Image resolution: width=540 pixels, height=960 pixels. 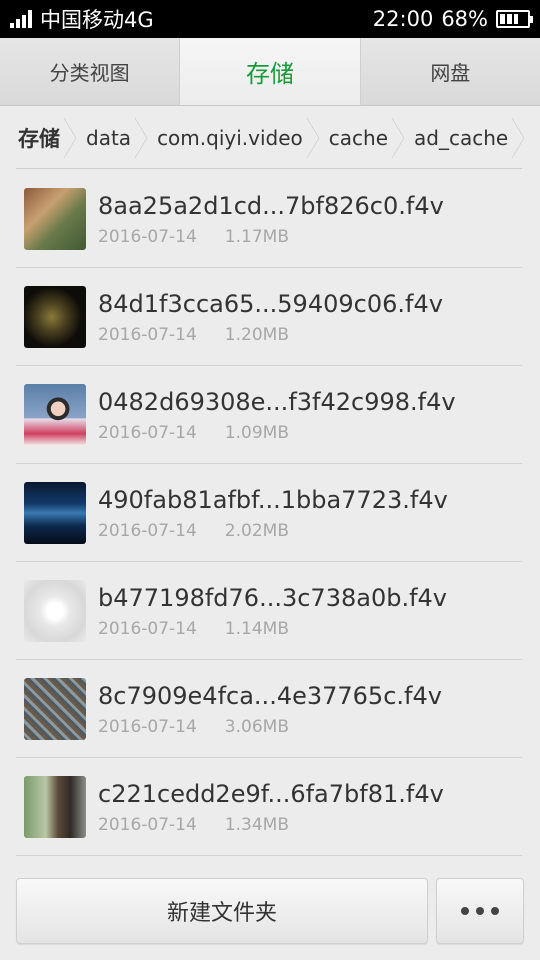 I want to click on breadcrumb-item-storage: 存储, so click(x=42, y=138).